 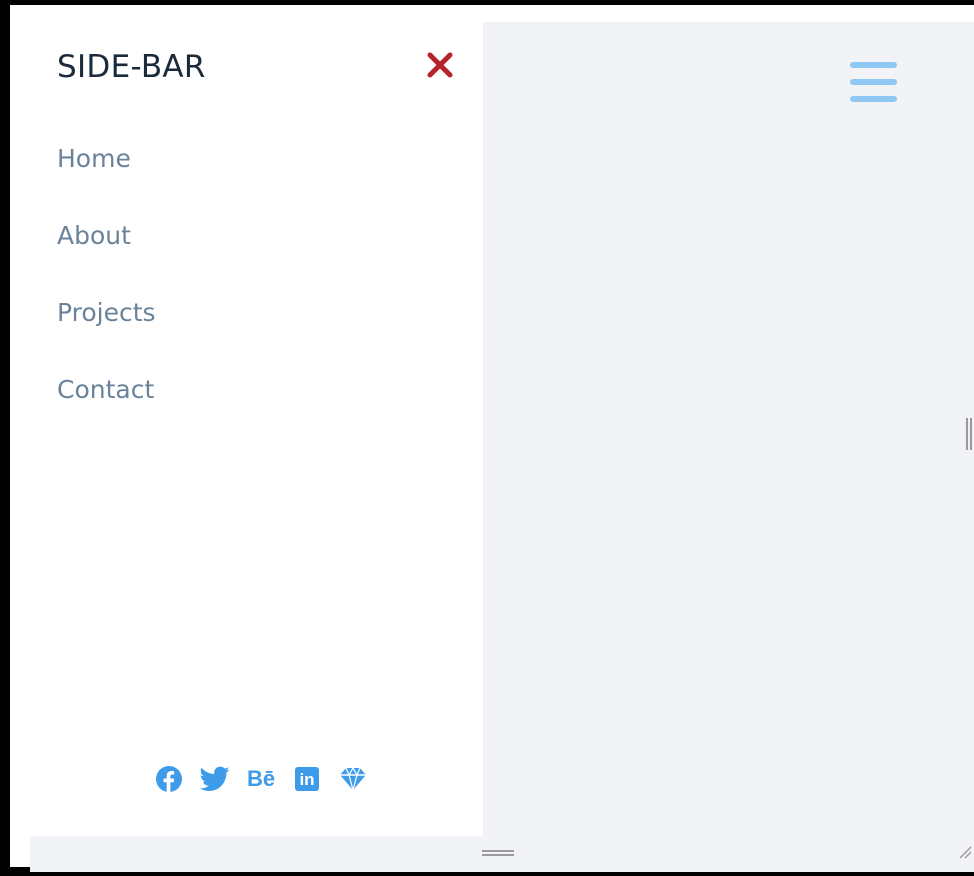 I want to click on close-sidebar-button, so click(x=440, y=65).